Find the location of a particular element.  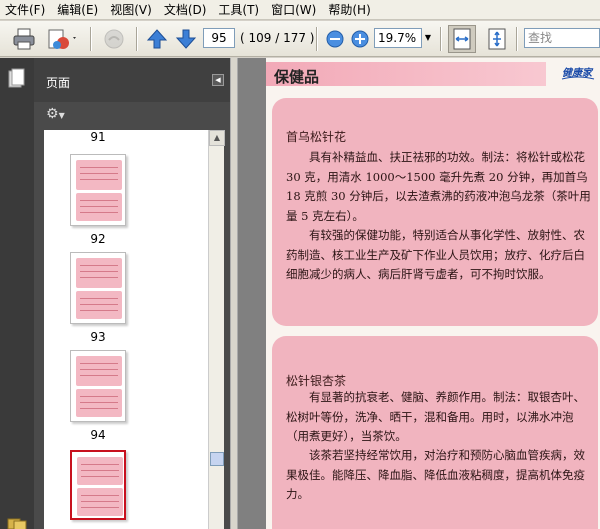

previous-page-button is located at coordinates (157, 39).